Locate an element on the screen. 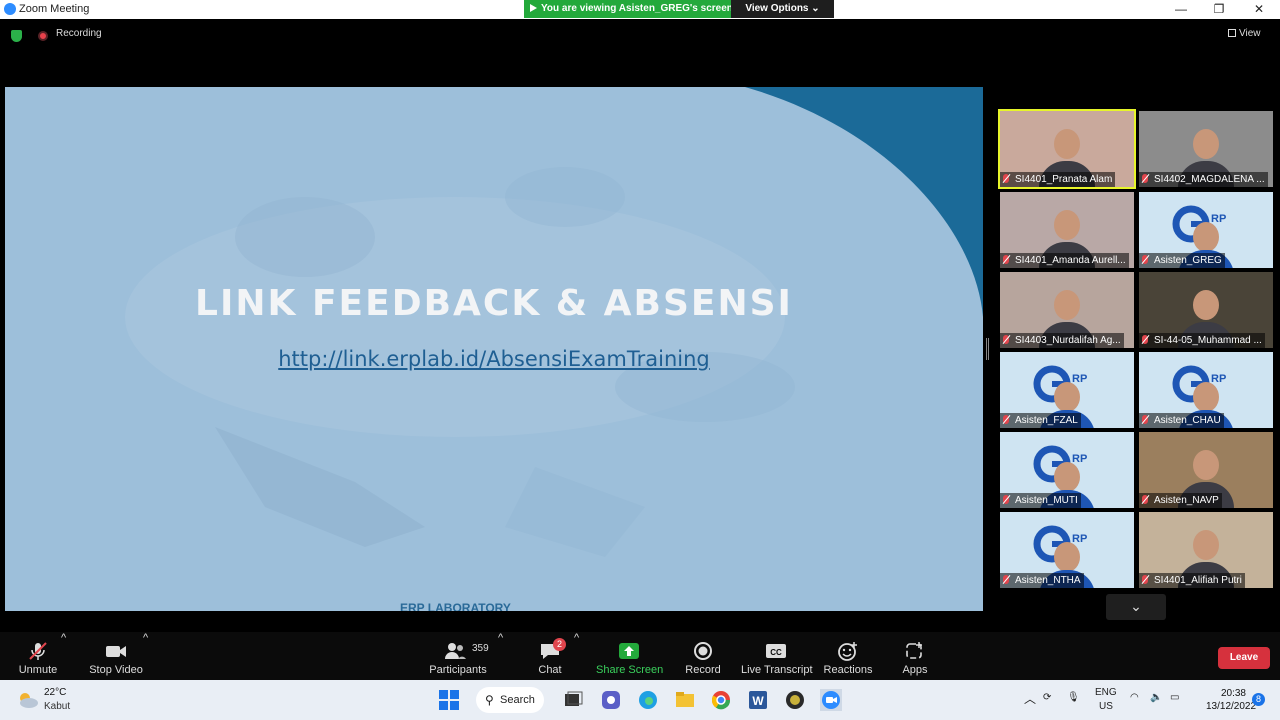 The image size is (1280, 720). scroll-down-chevron-icon: ⌄ is located at coordinates (1136, 607).